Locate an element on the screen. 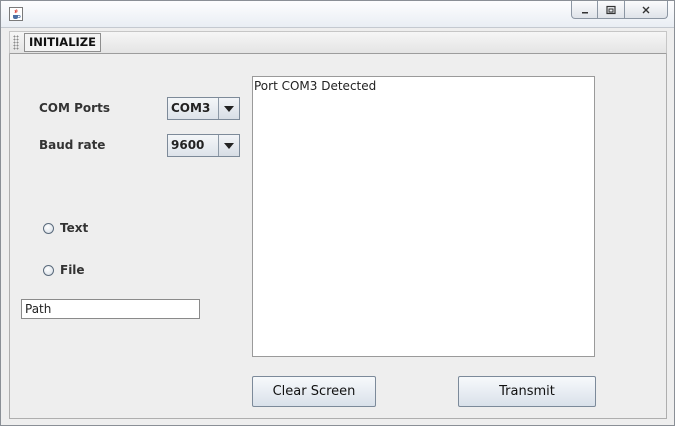 The width and height of the screenshot is (675, 426). com-ports-dropdown: COM3 is located at coordinates (203, 108).